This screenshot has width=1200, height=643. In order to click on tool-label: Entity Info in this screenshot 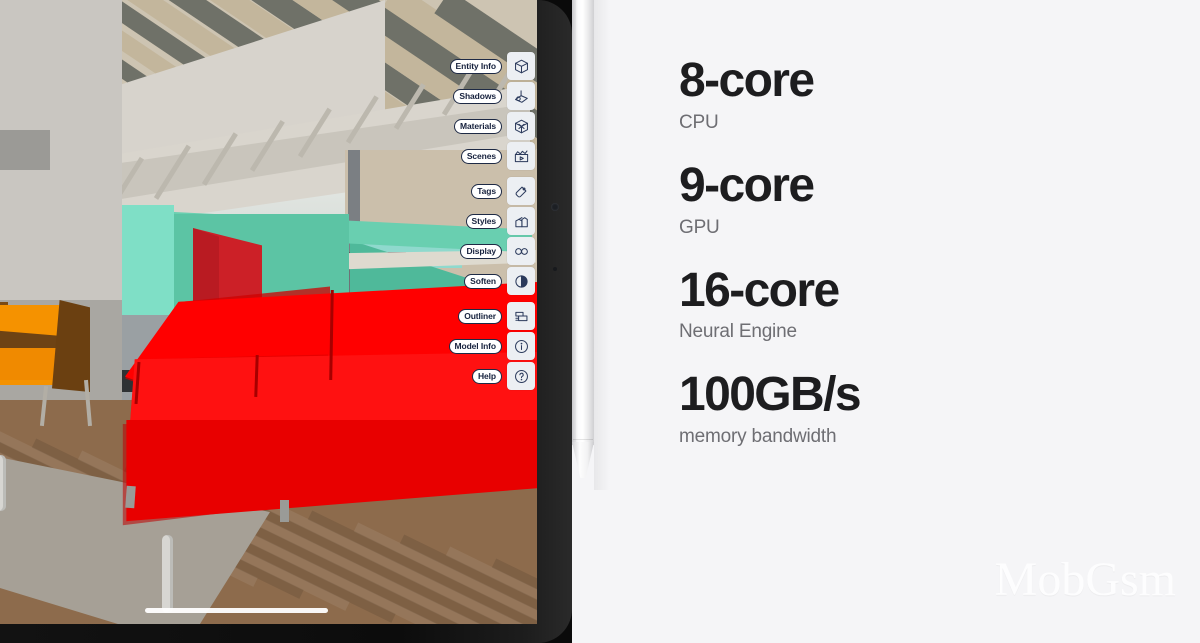, I will do `click(475, 66)`.